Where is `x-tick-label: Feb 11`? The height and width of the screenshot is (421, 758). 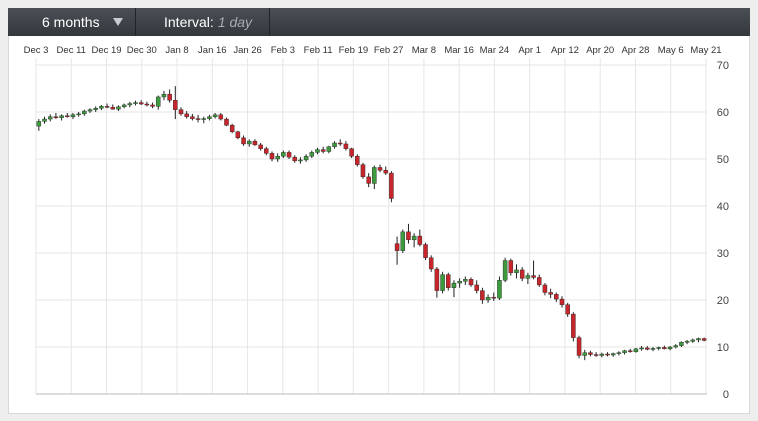 x-tick-label: Feb 11 is located at coordinates (318, 50).